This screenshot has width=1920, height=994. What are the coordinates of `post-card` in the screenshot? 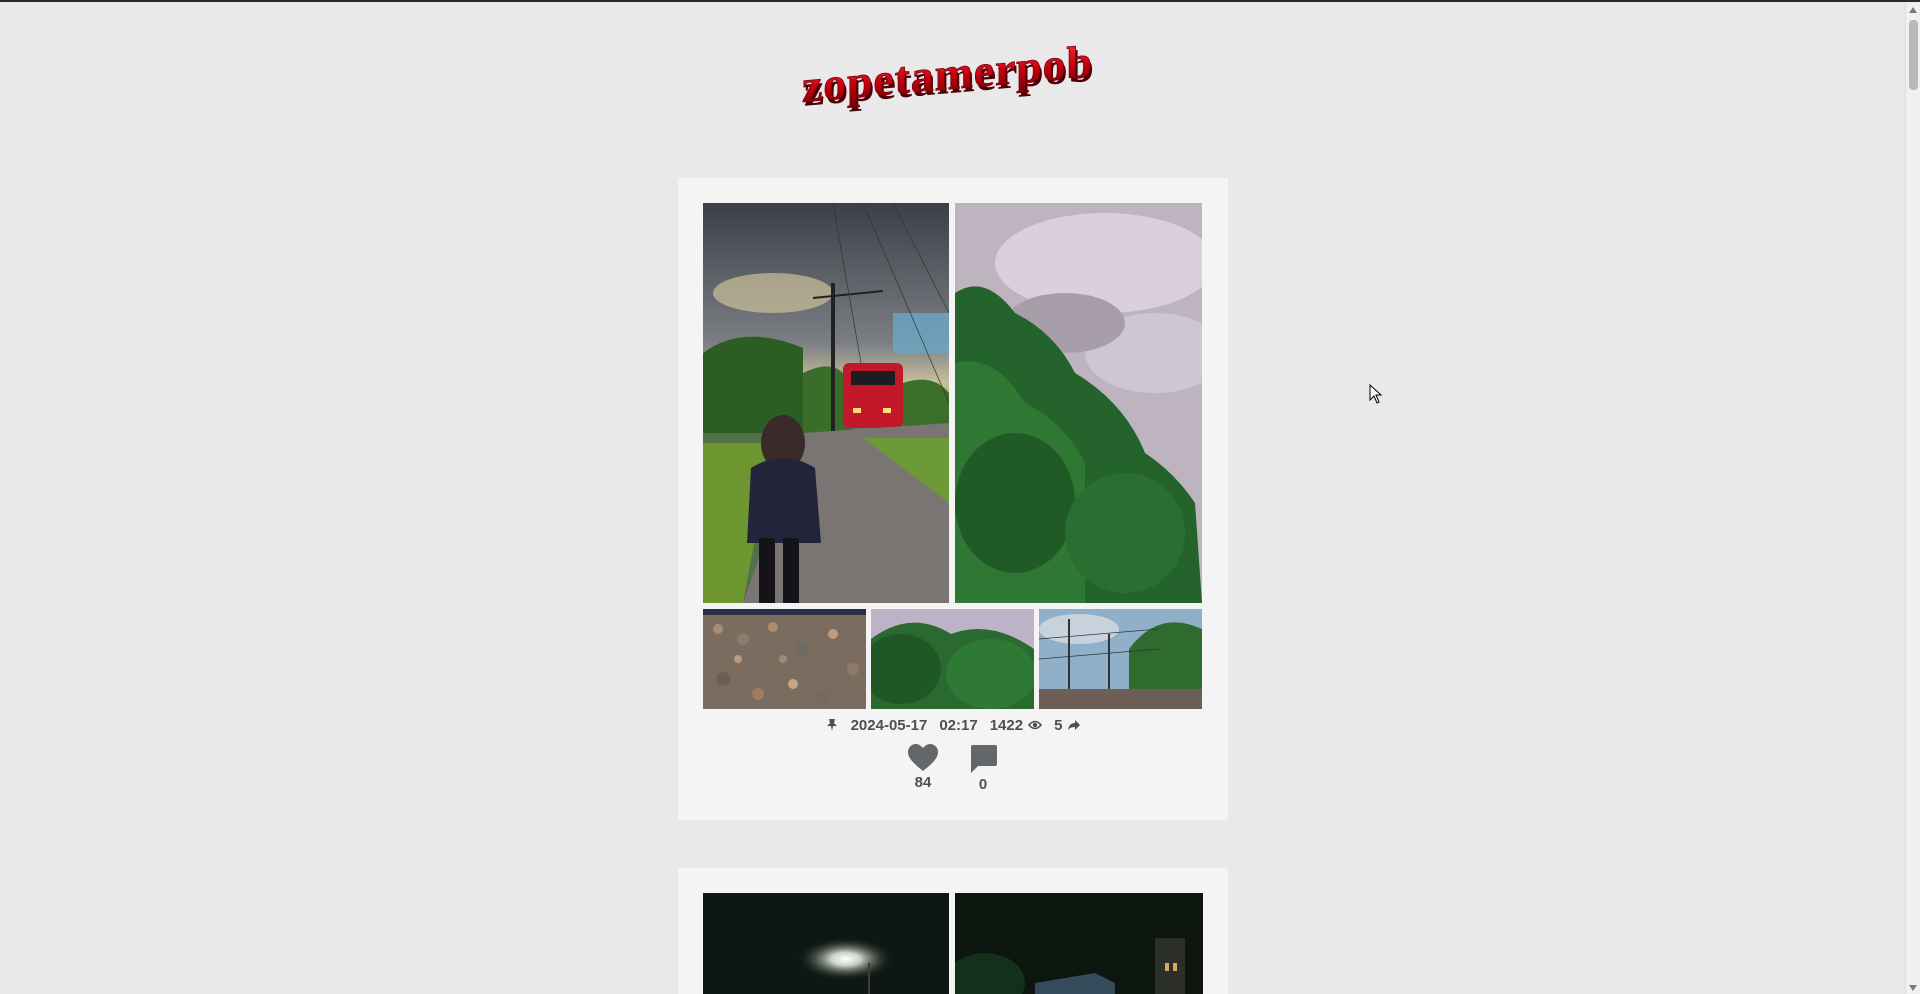 It's located at (953, 931).